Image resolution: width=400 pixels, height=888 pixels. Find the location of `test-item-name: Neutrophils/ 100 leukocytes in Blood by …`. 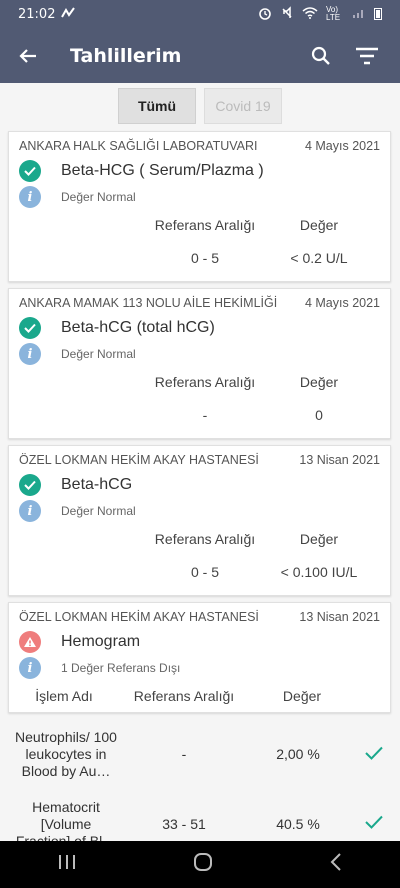

test-item-name: Neutrophils/ 100 leukocytes in Blood by … is located at coordinates (66, 753).